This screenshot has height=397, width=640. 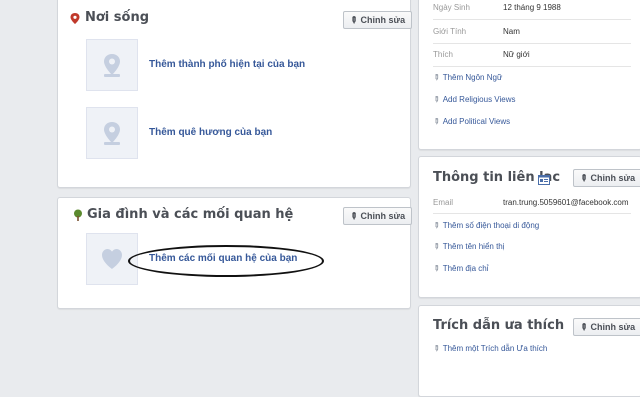 I want to click on highlight-ellipse, so click(x=226, y=261).